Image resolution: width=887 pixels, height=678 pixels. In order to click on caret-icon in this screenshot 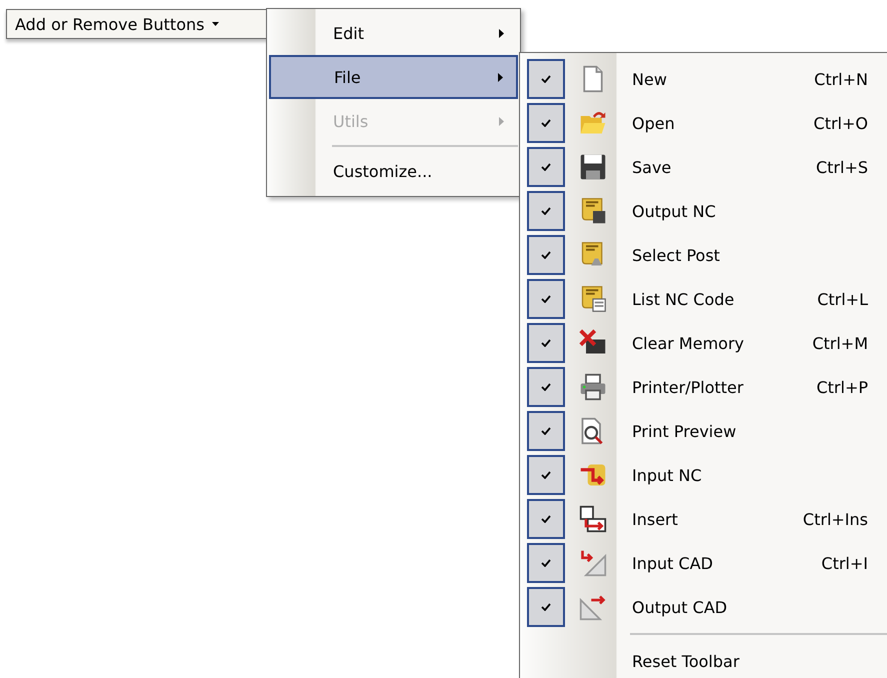, I will do `click(216, 24)`.